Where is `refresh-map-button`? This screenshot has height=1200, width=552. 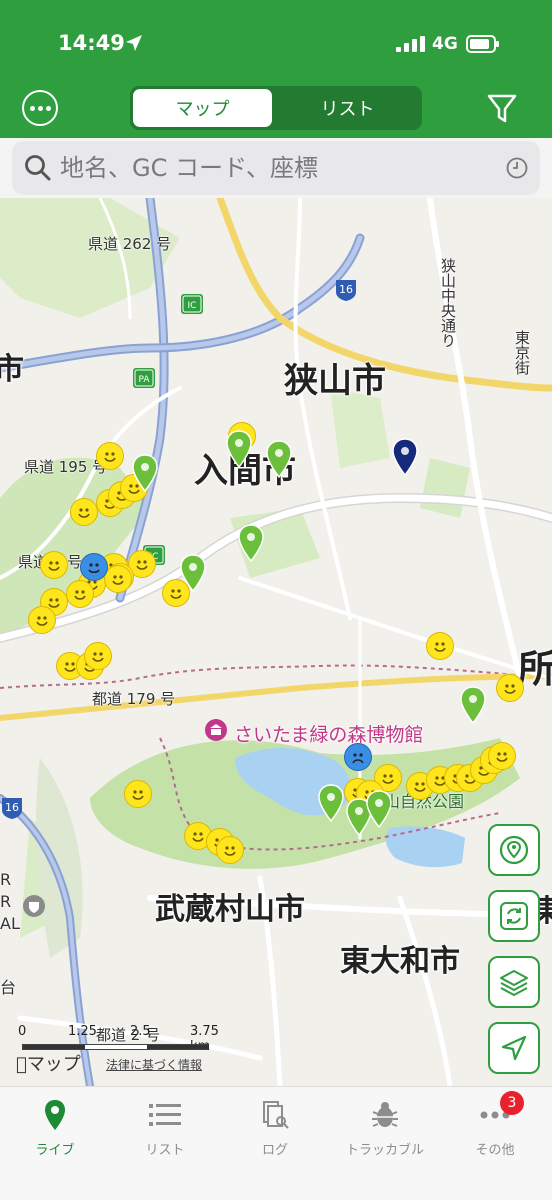
refresh-map-button is located at coordinates (514, 916).